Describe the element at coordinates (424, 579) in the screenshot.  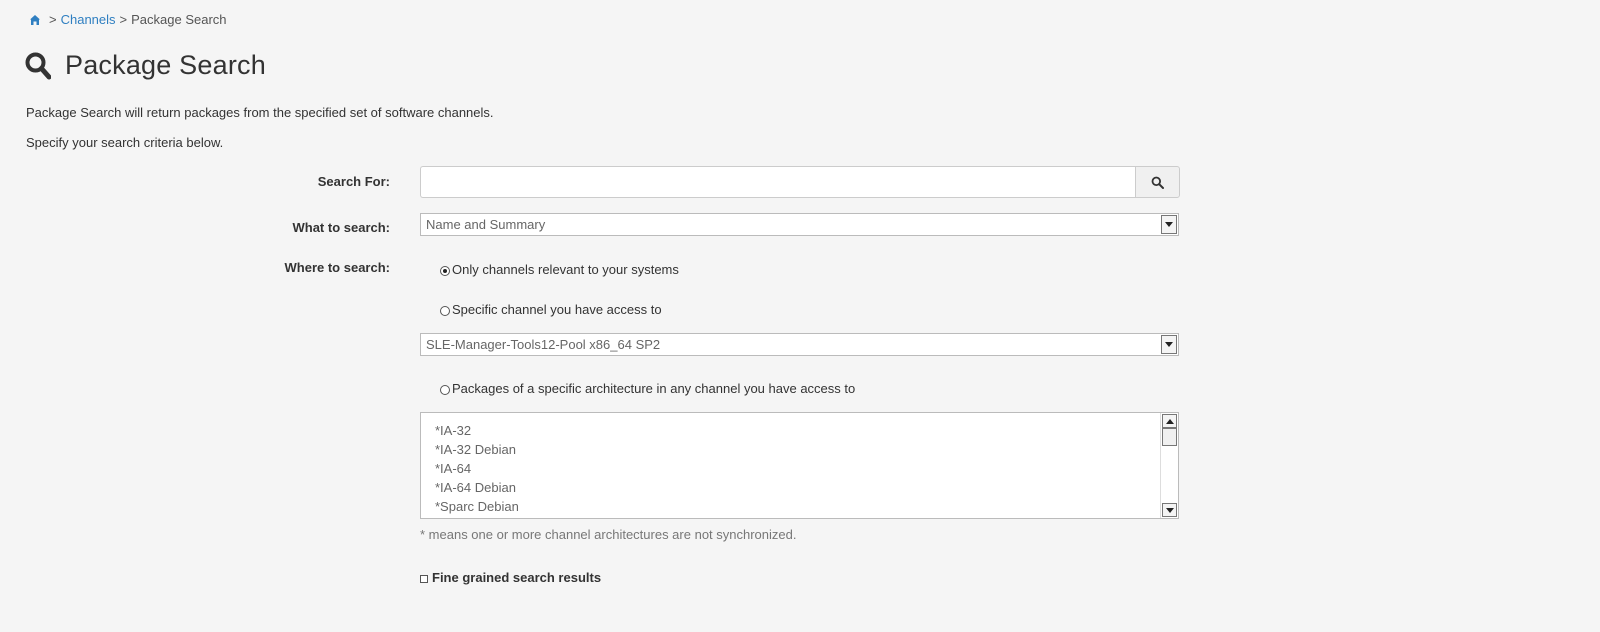
I see `fine-grained-checkbox` at that location.